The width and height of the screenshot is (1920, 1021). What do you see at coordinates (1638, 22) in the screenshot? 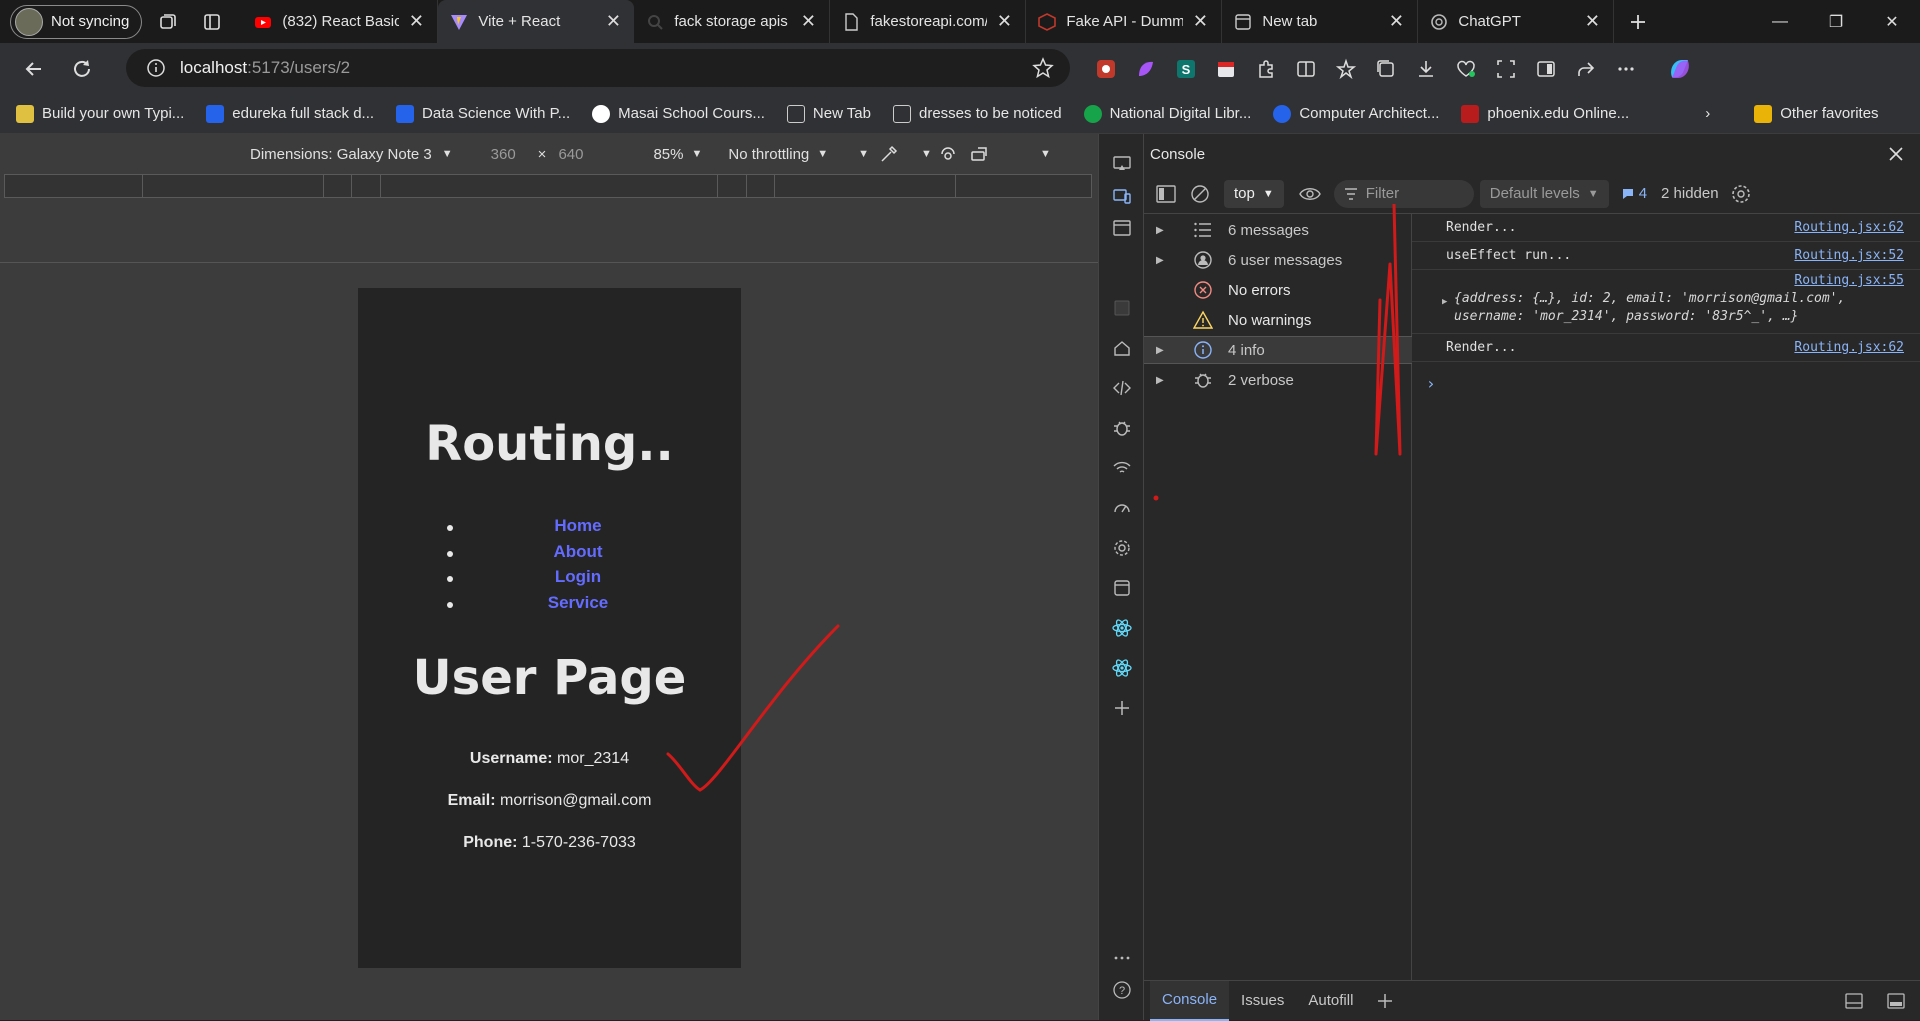
I see `new-tab-icon` at bounding box center [1638, 22].